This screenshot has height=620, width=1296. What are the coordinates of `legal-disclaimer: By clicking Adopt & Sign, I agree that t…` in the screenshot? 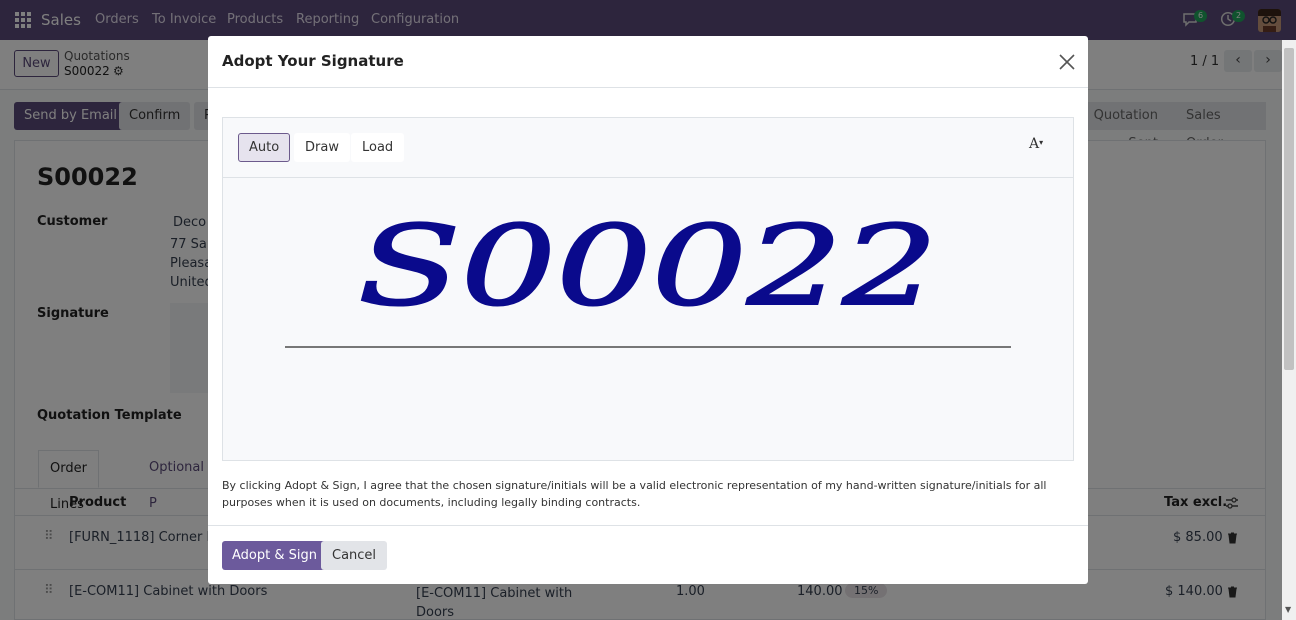 It's located at (634, 494).